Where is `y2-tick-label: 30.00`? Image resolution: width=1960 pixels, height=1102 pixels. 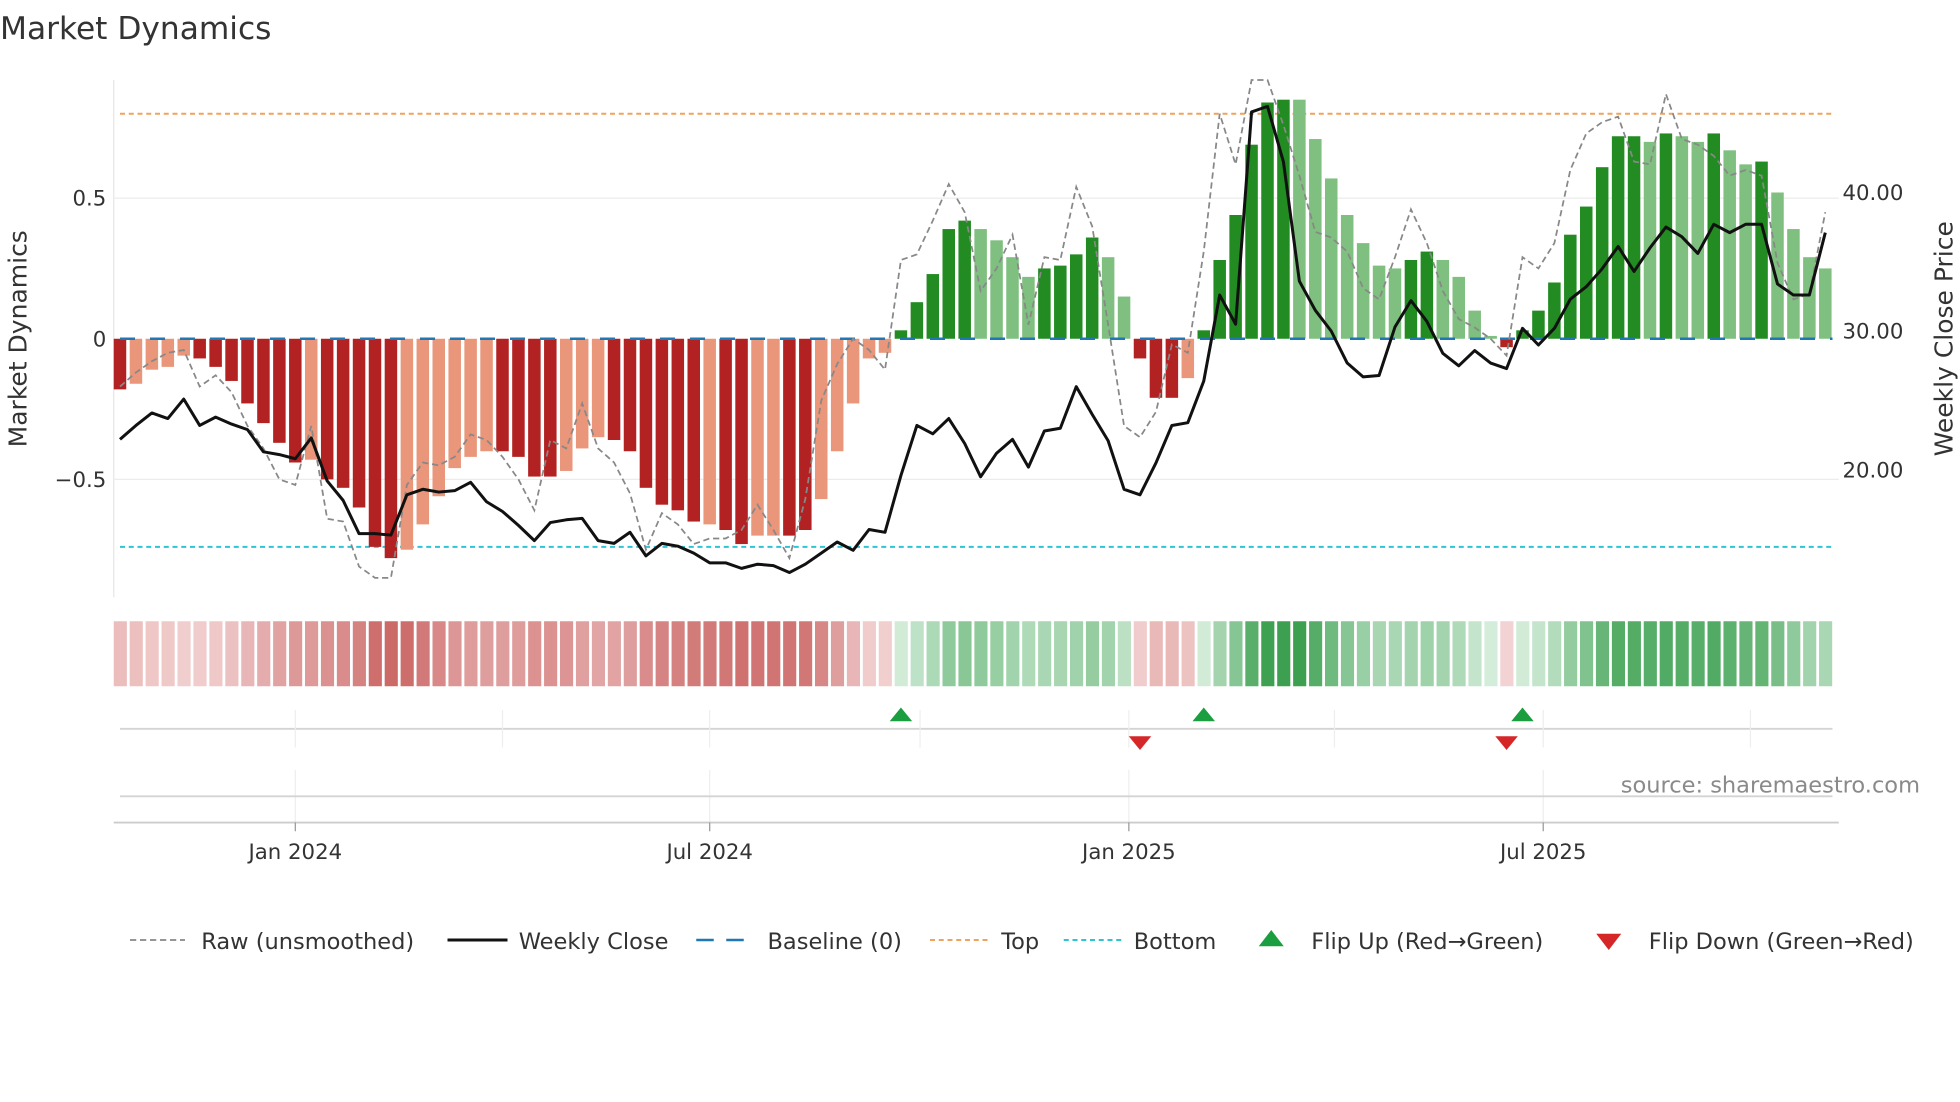
y2-tick-label: 30.00 is located at coordinates (1873, 332).